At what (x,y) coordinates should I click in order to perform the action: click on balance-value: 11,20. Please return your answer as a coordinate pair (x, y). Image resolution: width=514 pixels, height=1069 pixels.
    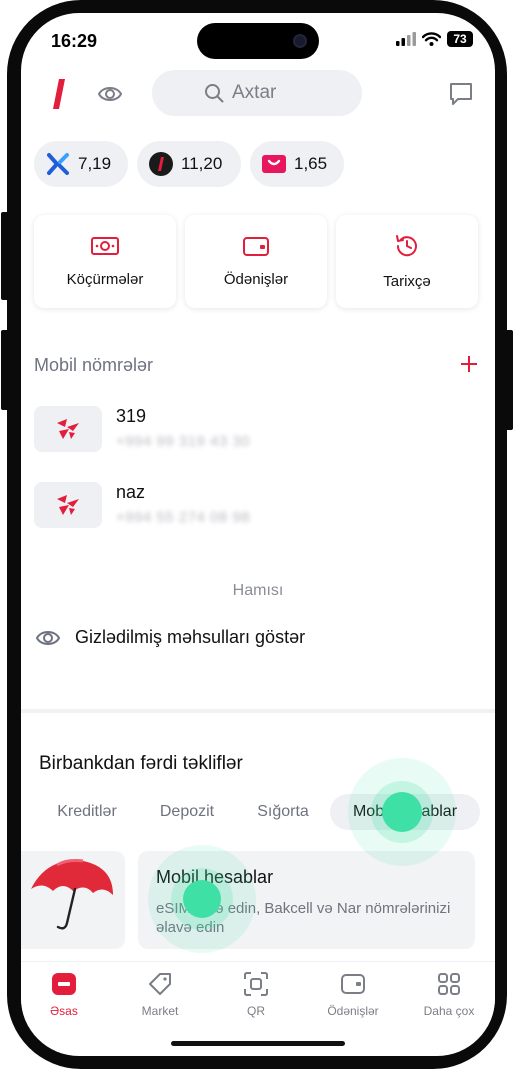
    Looking at the image, I should click on (202, 163).